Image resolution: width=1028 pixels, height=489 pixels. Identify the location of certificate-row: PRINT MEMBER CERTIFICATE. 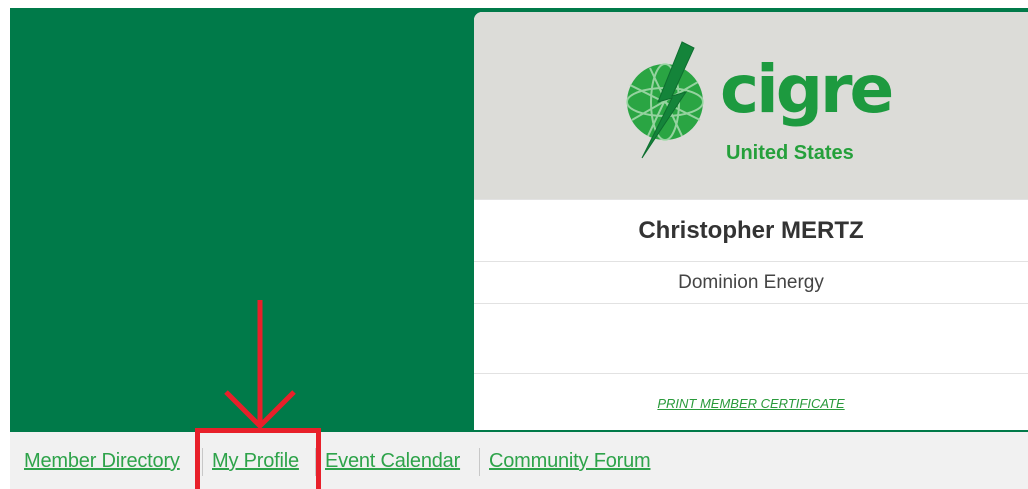
(751, 401).